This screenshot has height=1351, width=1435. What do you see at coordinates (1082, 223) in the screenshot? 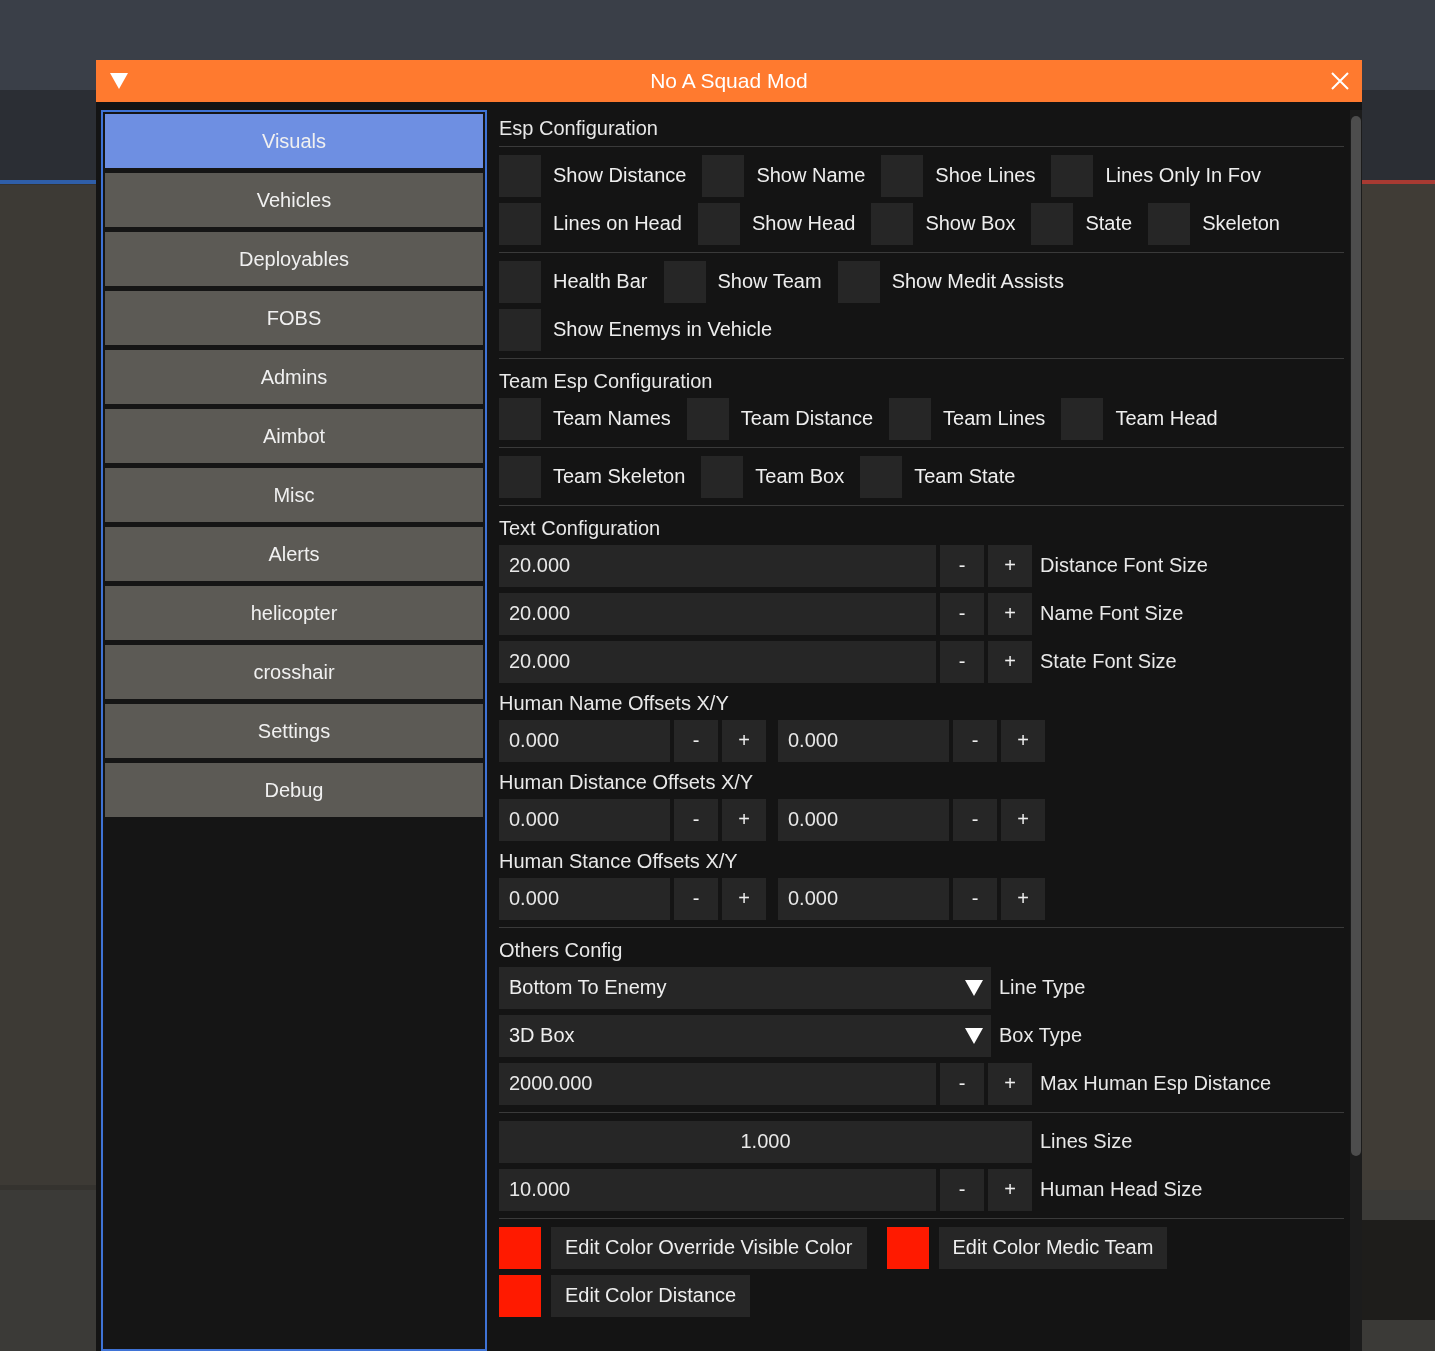
I see `checkbox: State` at bounding box center [1082, 223].